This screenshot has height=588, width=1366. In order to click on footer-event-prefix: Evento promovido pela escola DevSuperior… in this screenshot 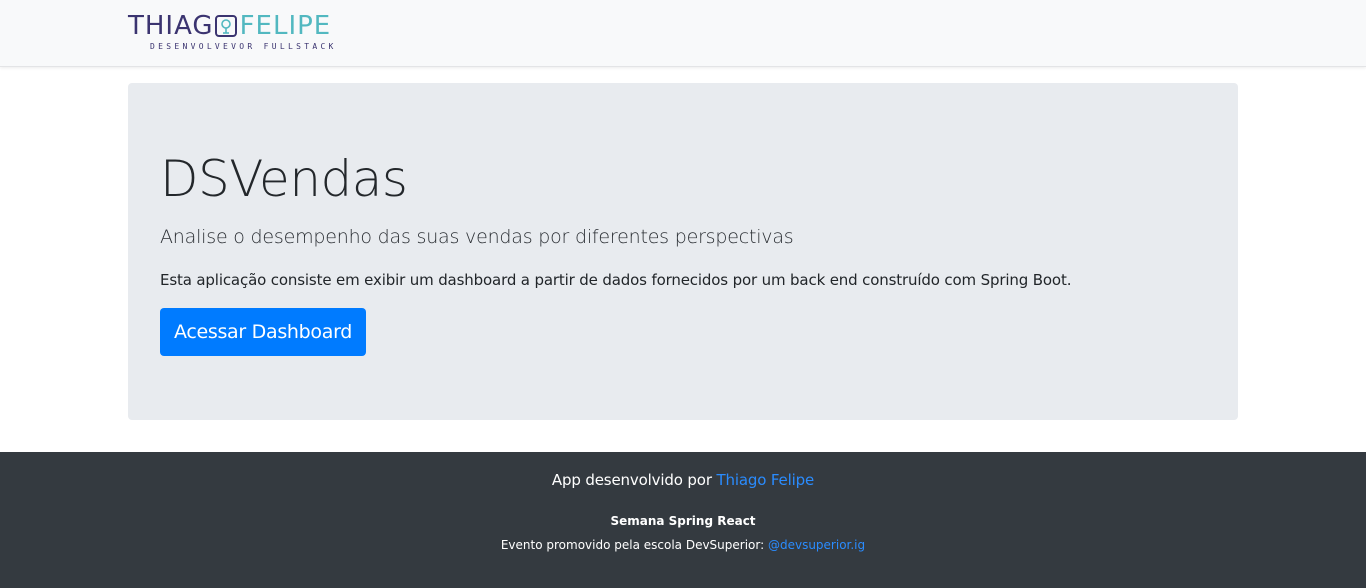, I will do `click(634, 545)`.